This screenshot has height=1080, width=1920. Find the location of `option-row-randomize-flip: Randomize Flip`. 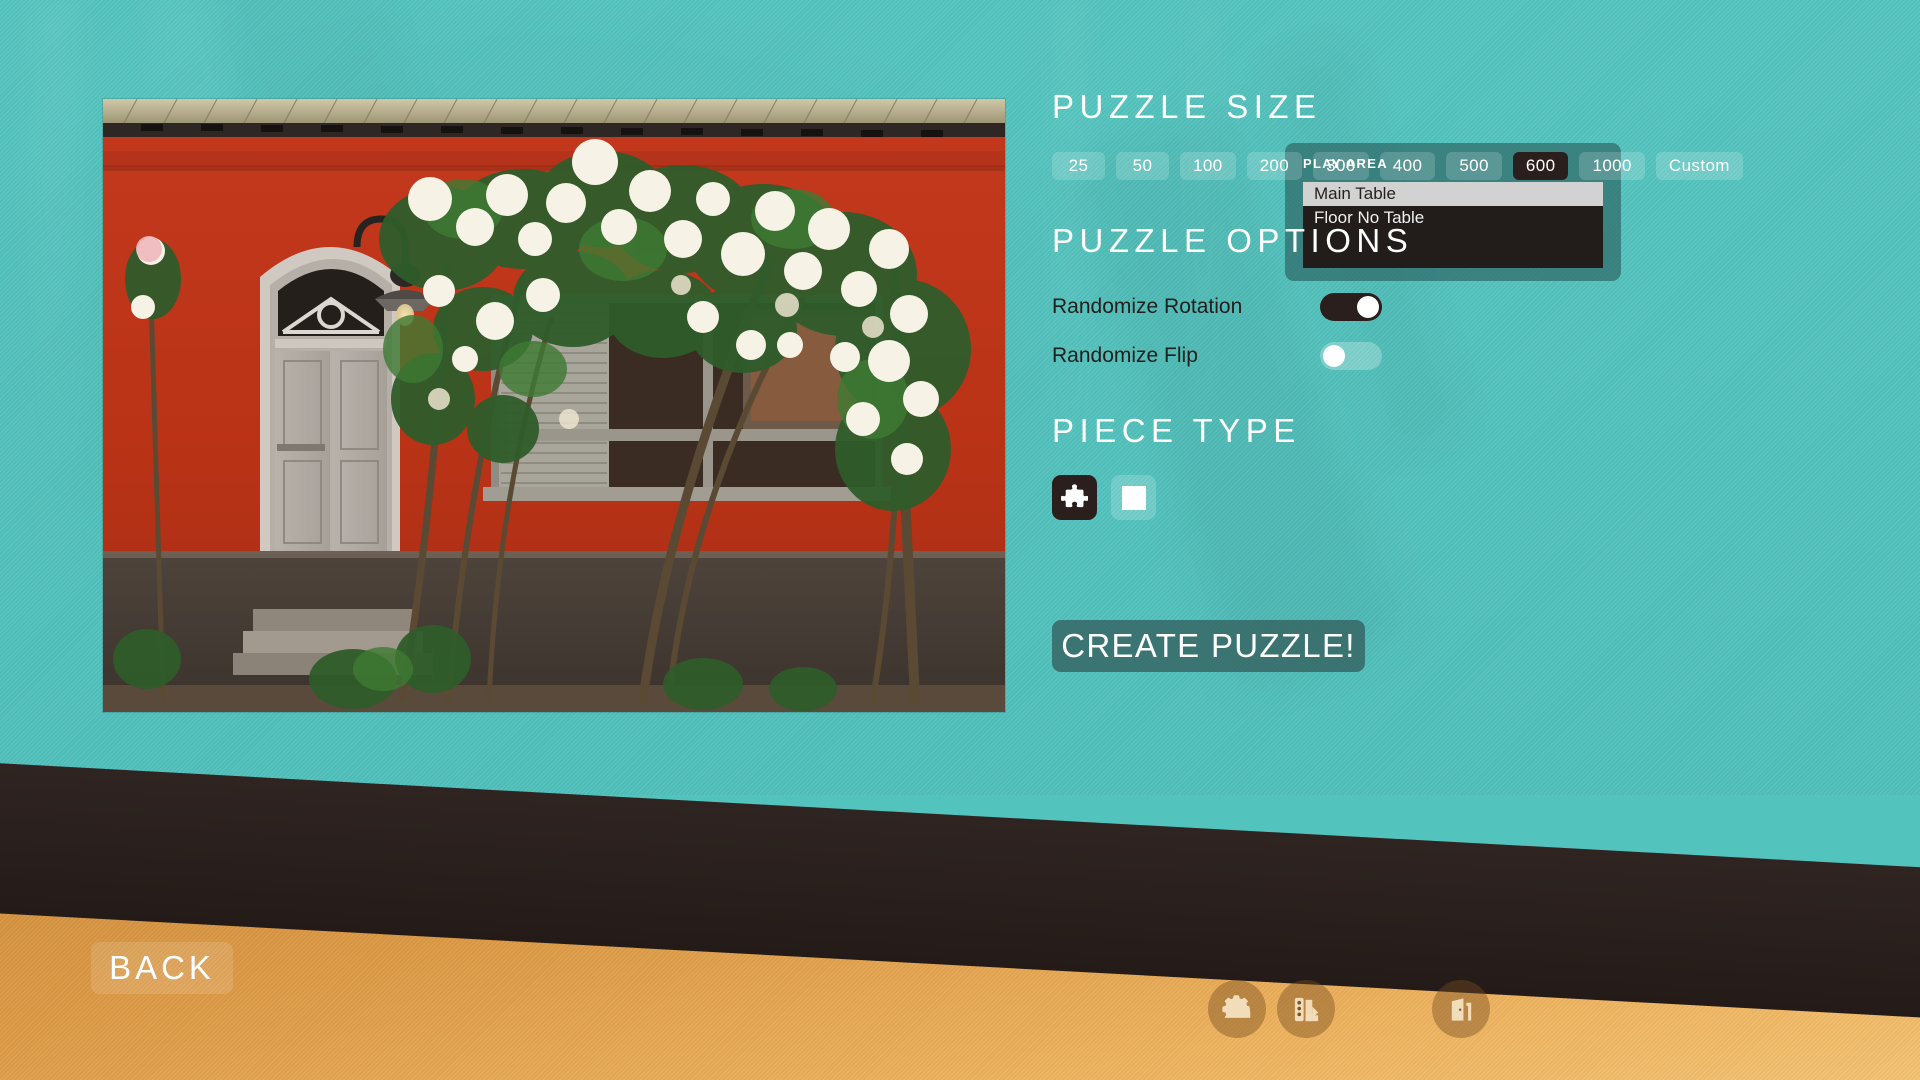

option-row-randomize-flip: Randomize Flip is located at coordinates (1217, 356).